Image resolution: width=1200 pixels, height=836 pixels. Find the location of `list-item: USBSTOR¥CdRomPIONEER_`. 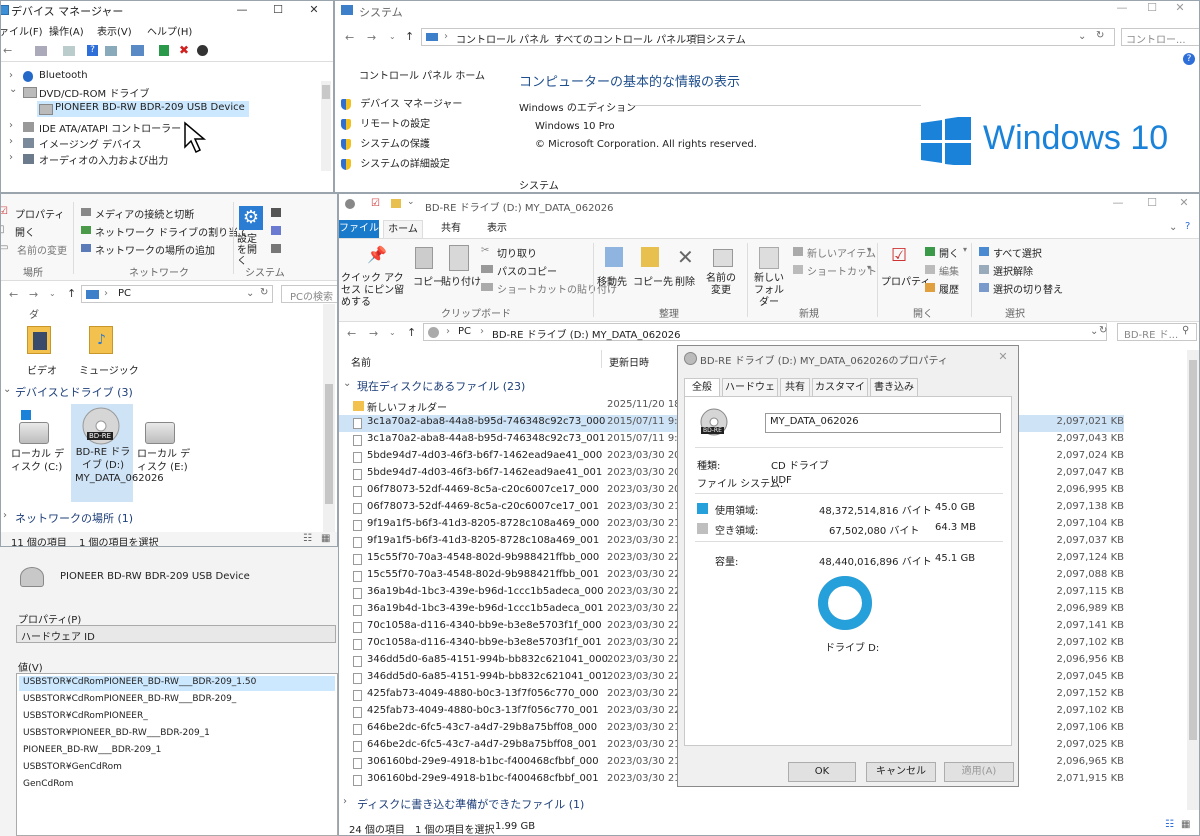

list-item: USBSTOR¥CdRomPIONEER_ is located at coordinates (177, 717).